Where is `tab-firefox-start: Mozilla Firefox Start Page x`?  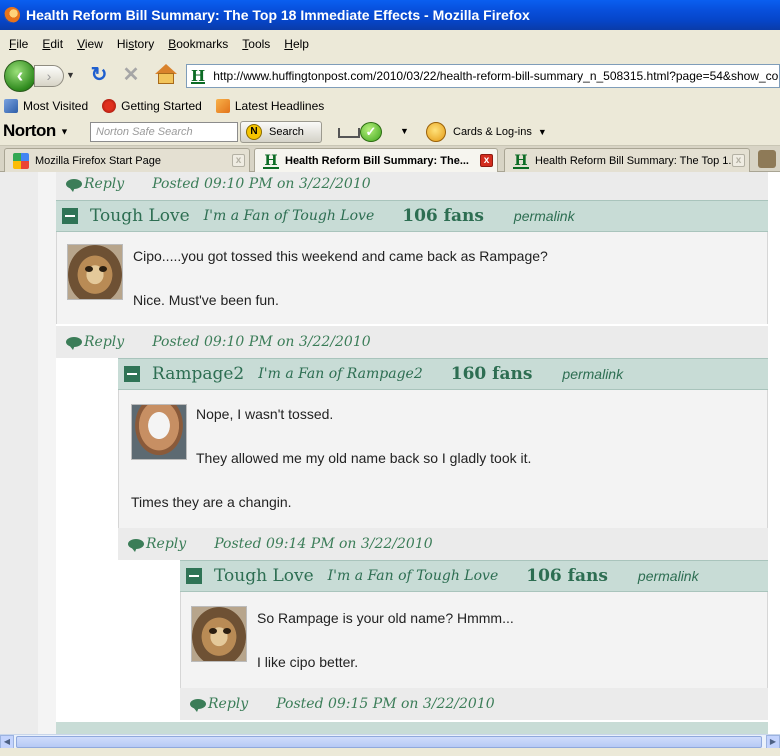
tab-firefox-start: Mozilla Firefox Start Page x is located at coordinates (127, 160).